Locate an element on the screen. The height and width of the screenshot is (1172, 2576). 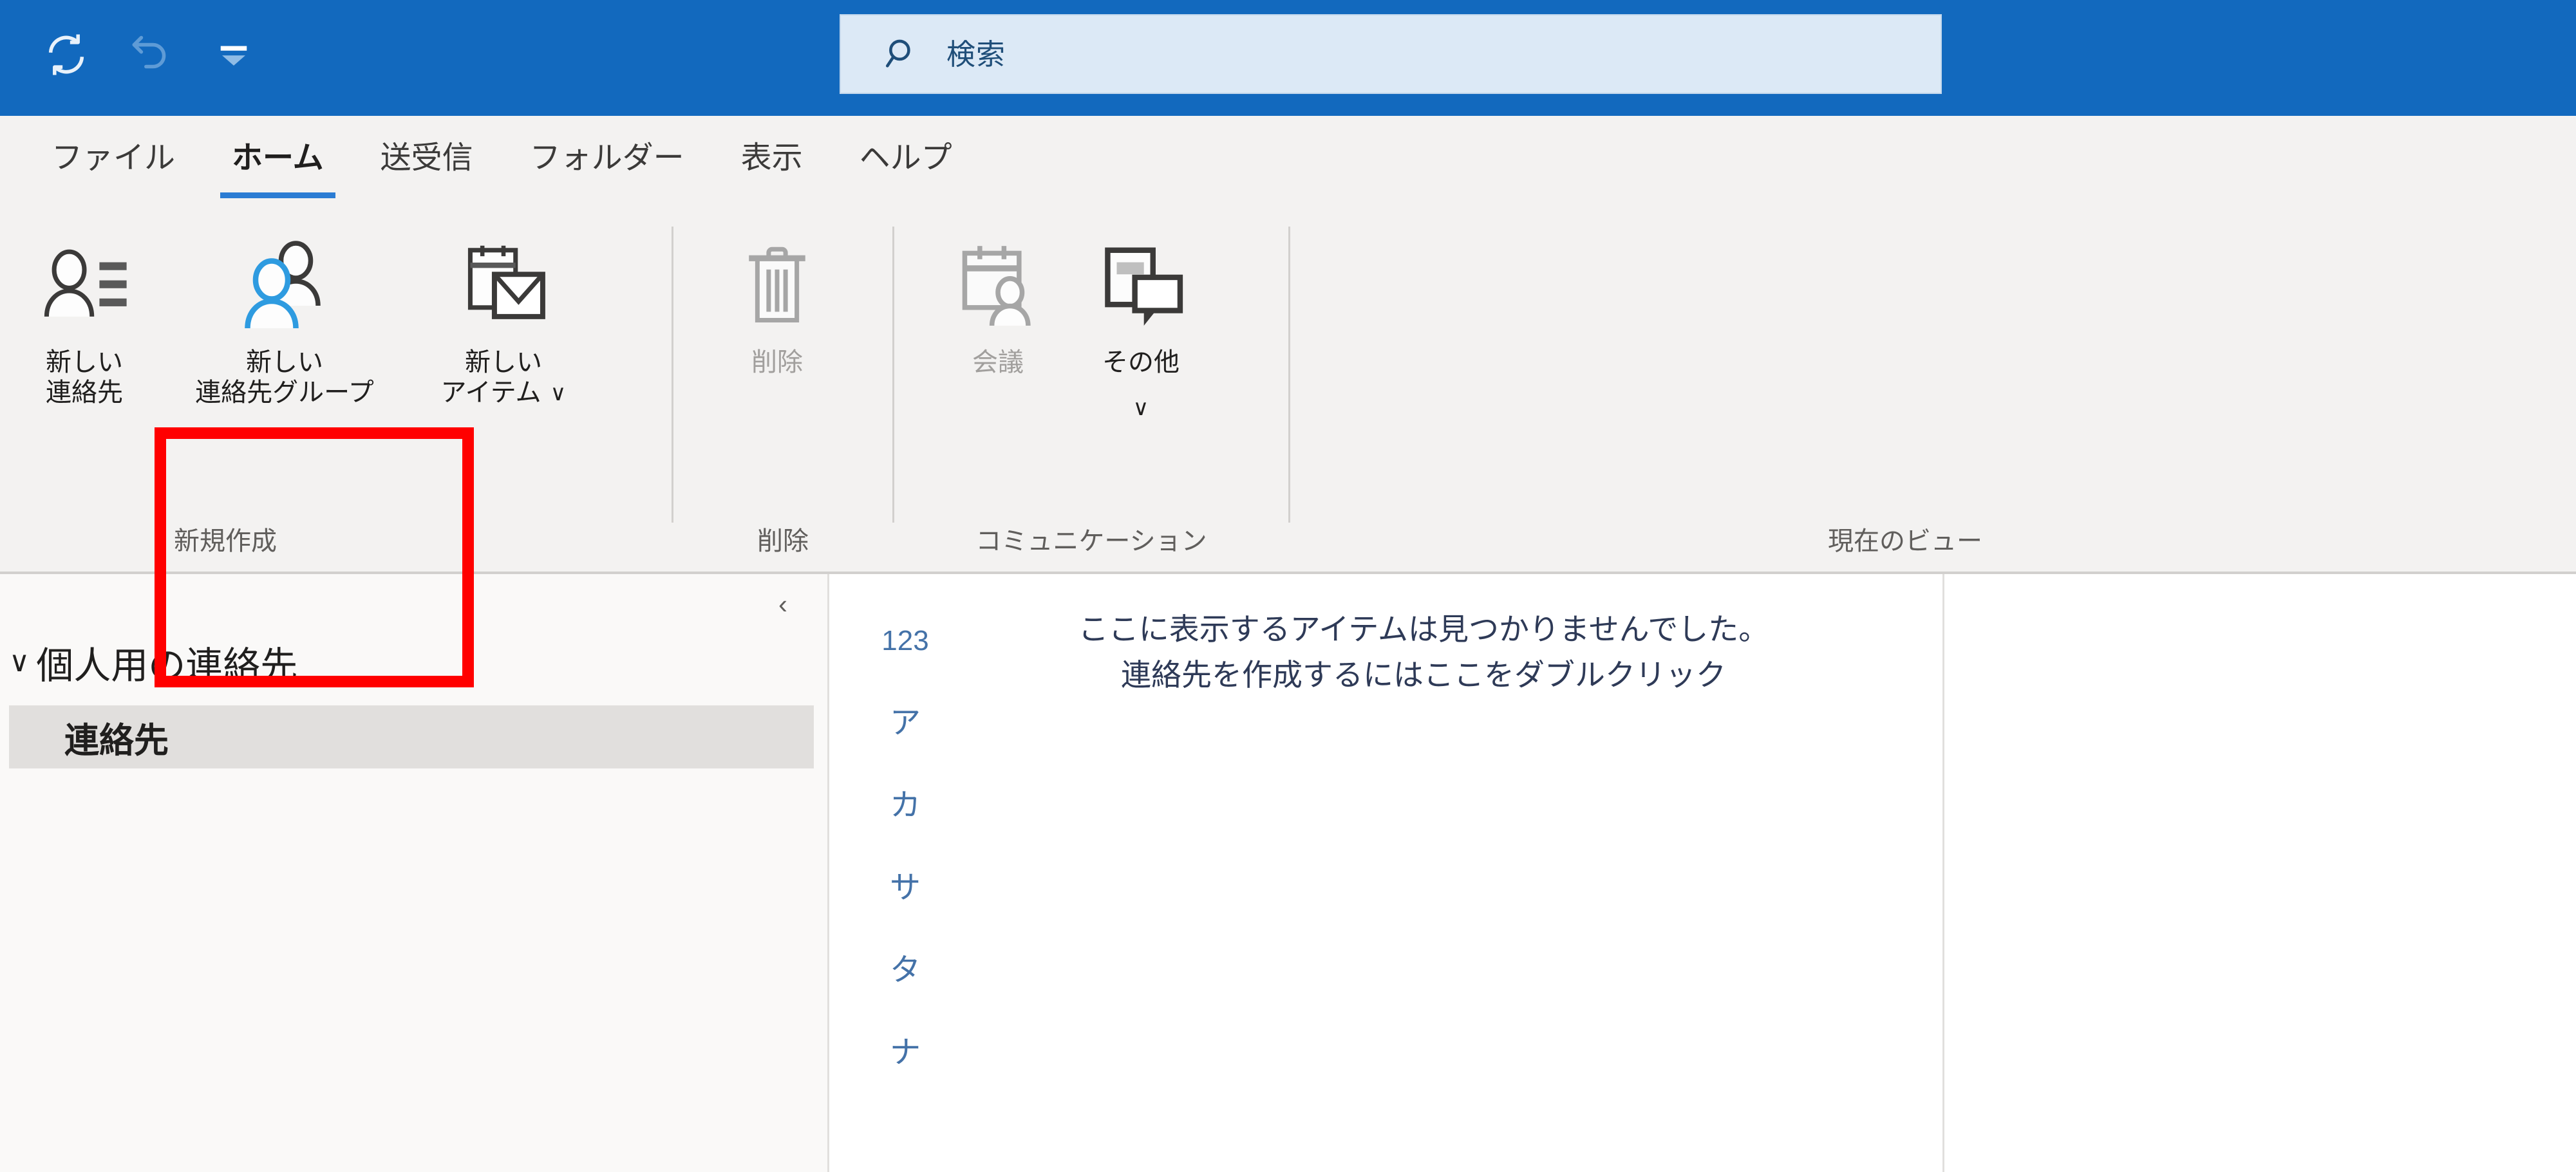
alpha-index-ta: タ is located at coordinates (905, 971).